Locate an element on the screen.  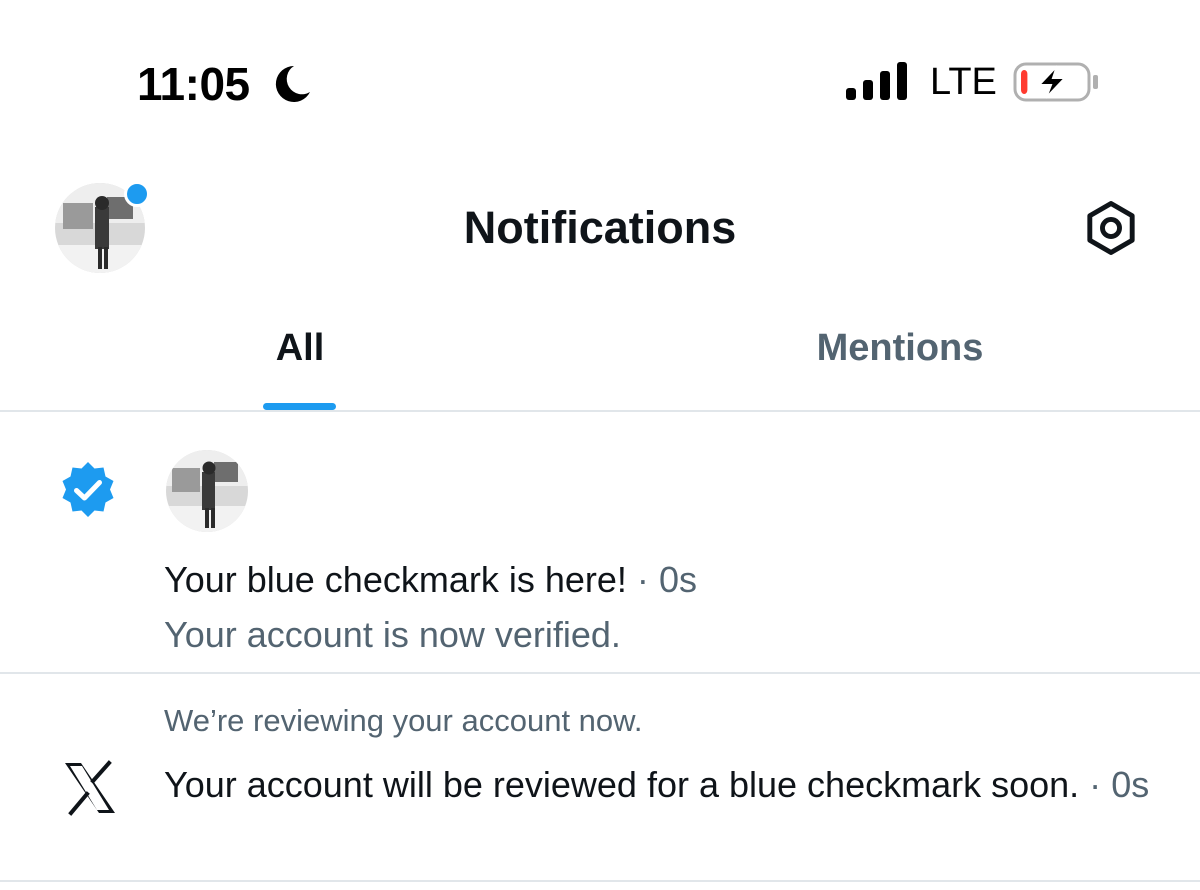
status-time: 11:05 is located at coordinates (193, 84).